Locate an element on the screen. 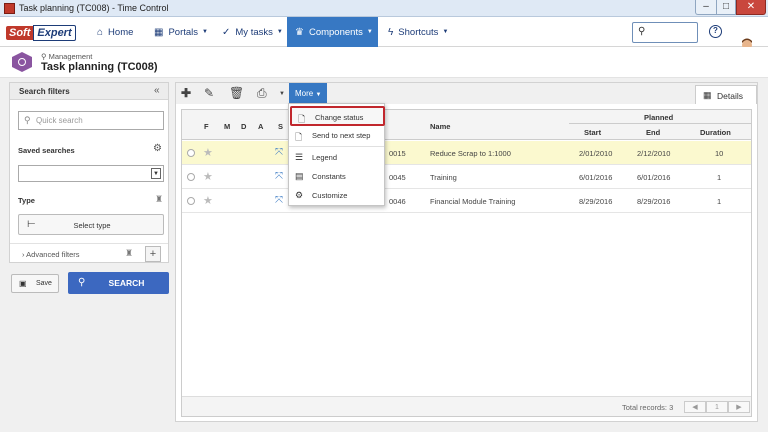 Image resolution: width=768 pixels, height=432 pixels. close-button: ✕ is located at coordinates (751, 7).